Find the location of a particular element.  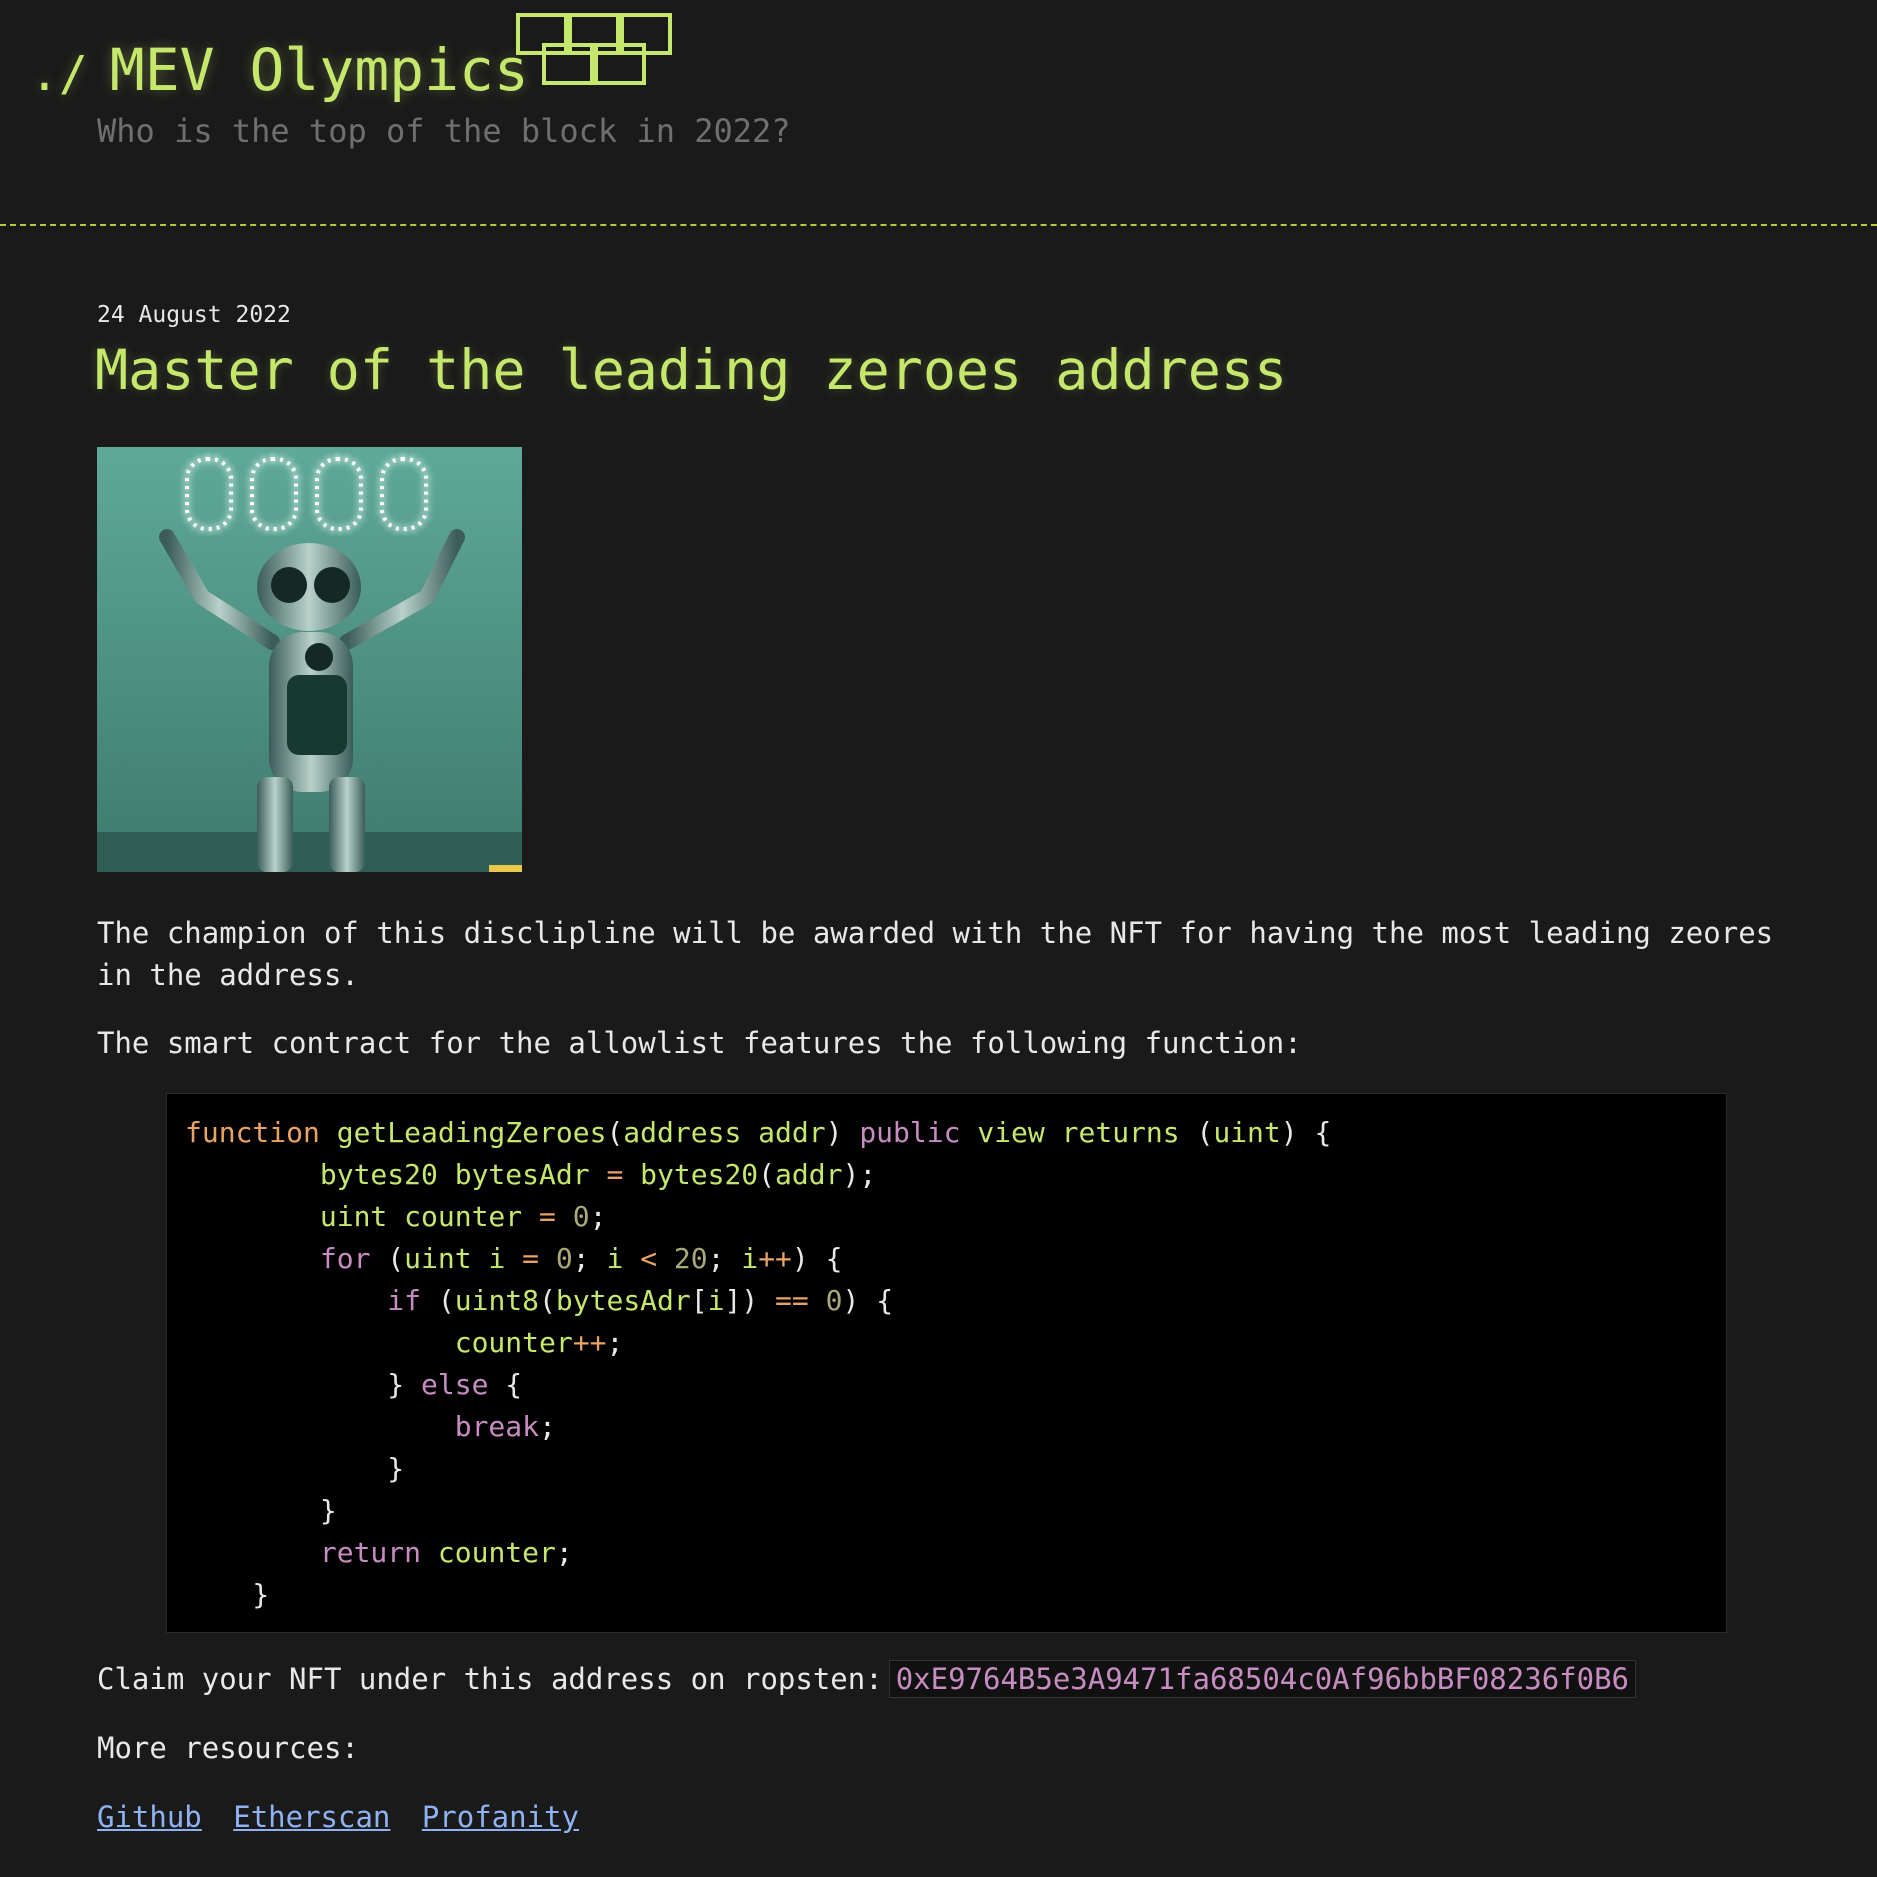

code-line: bytes20 bytesAdr = bytes20(addr); is located at coordinates (530, 1174).